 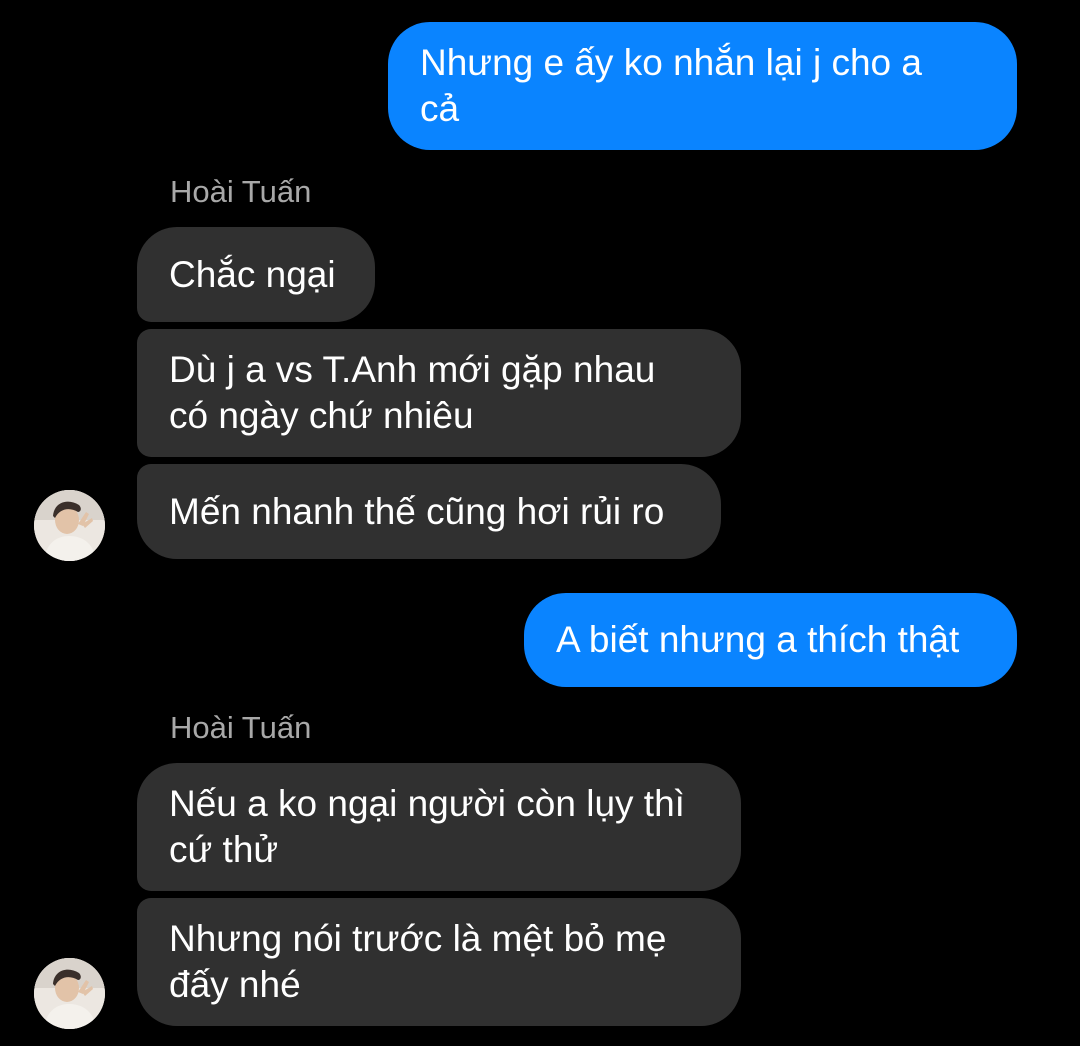 I want to click on incoming-message: Nếu a ko ngại người còn lụy thì cứ thử, so click(x=439, y=827).